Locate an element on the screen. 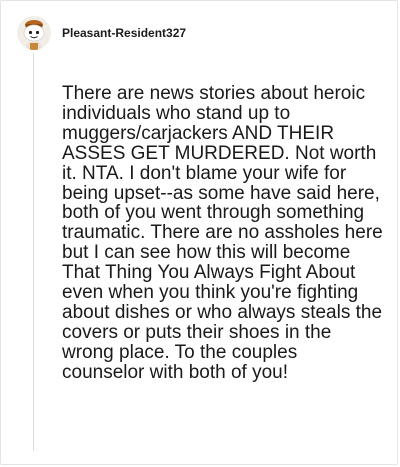 The image size is (400, 467). author-username: Pleasant-Resident327 is located at coordinates (124, 33).